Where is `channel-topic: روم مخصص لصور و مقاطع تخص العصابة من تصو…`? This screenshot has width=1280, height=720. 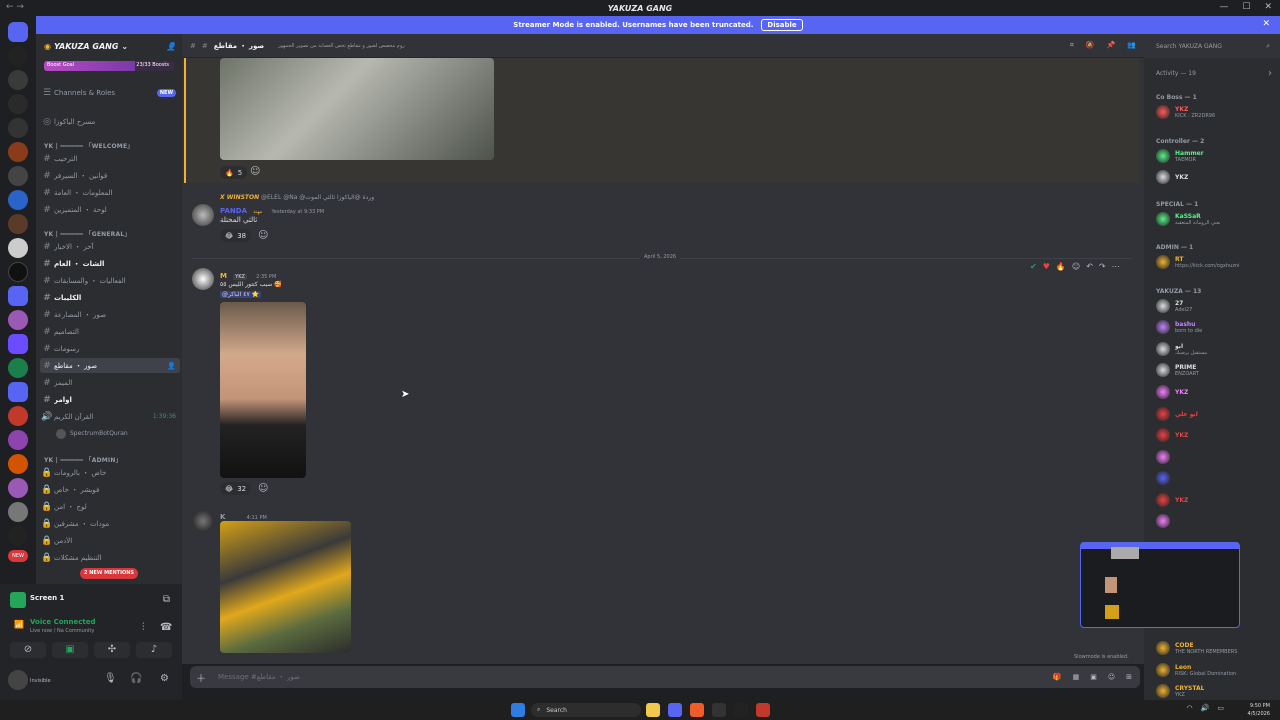 channel-topic: روم مخصص لصور و مقاطع تخص العصابة من تصو… is located at coordinates (341, 46).